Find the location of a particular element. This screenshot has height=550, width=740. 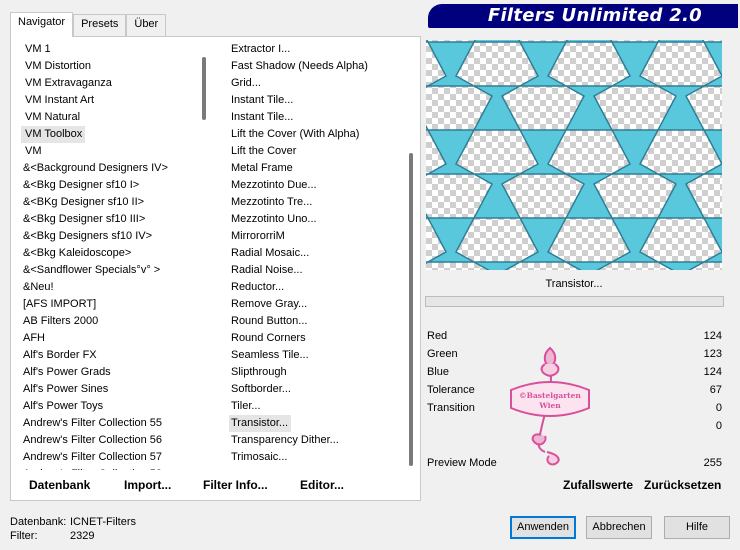

apply-button: Anwenden is located at coordinates (543, 527).